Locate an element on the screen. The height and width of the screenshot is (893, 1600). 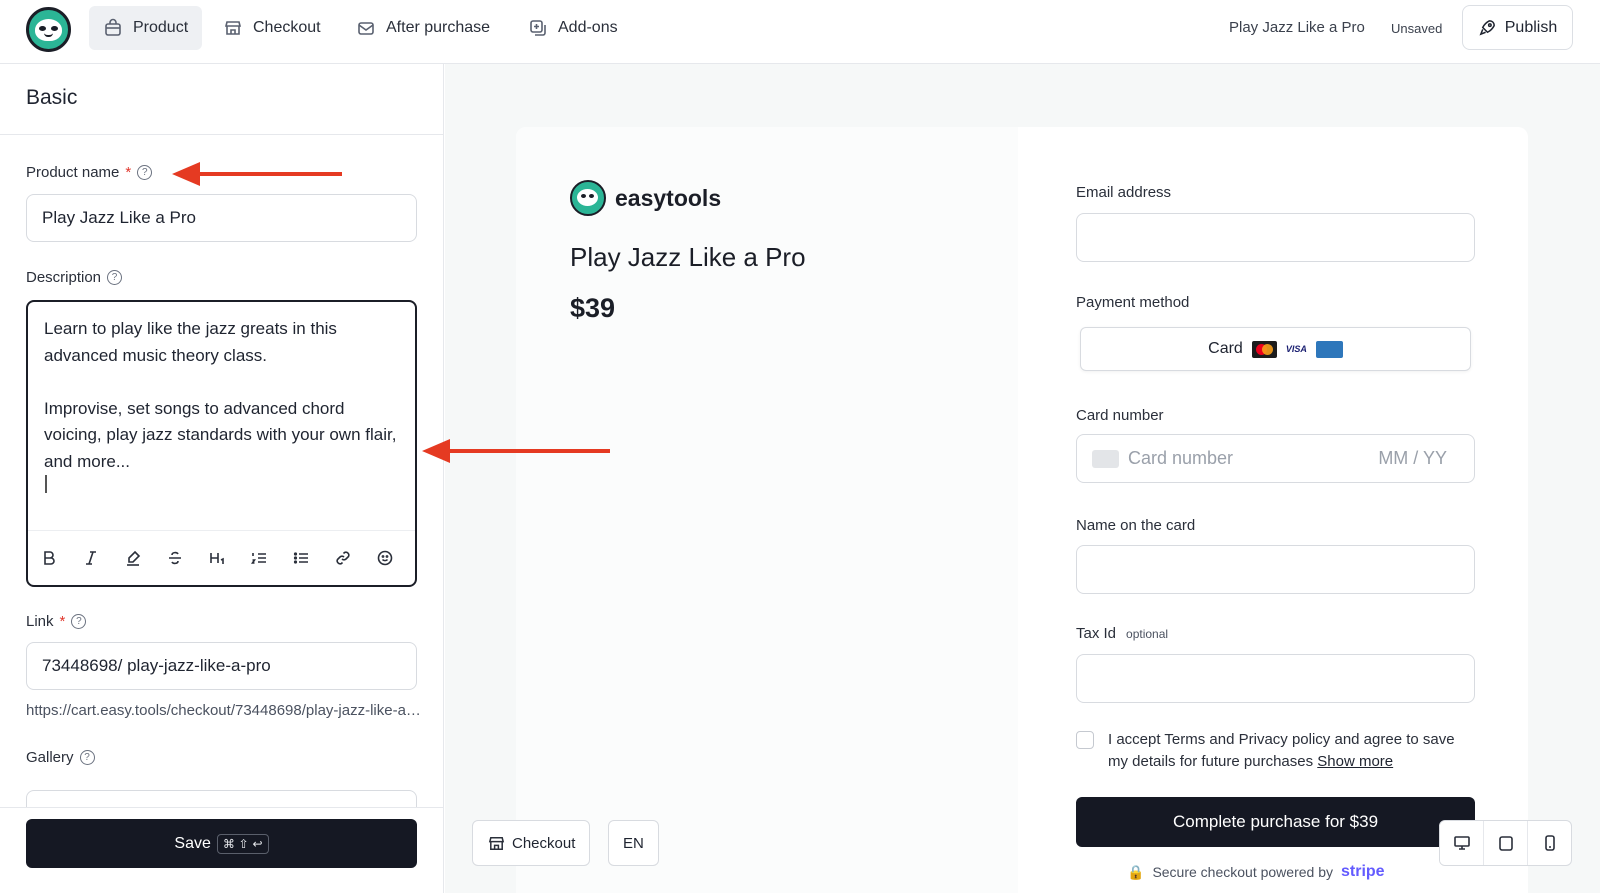
bullet-list-icon is located at coordinates (300, 558).